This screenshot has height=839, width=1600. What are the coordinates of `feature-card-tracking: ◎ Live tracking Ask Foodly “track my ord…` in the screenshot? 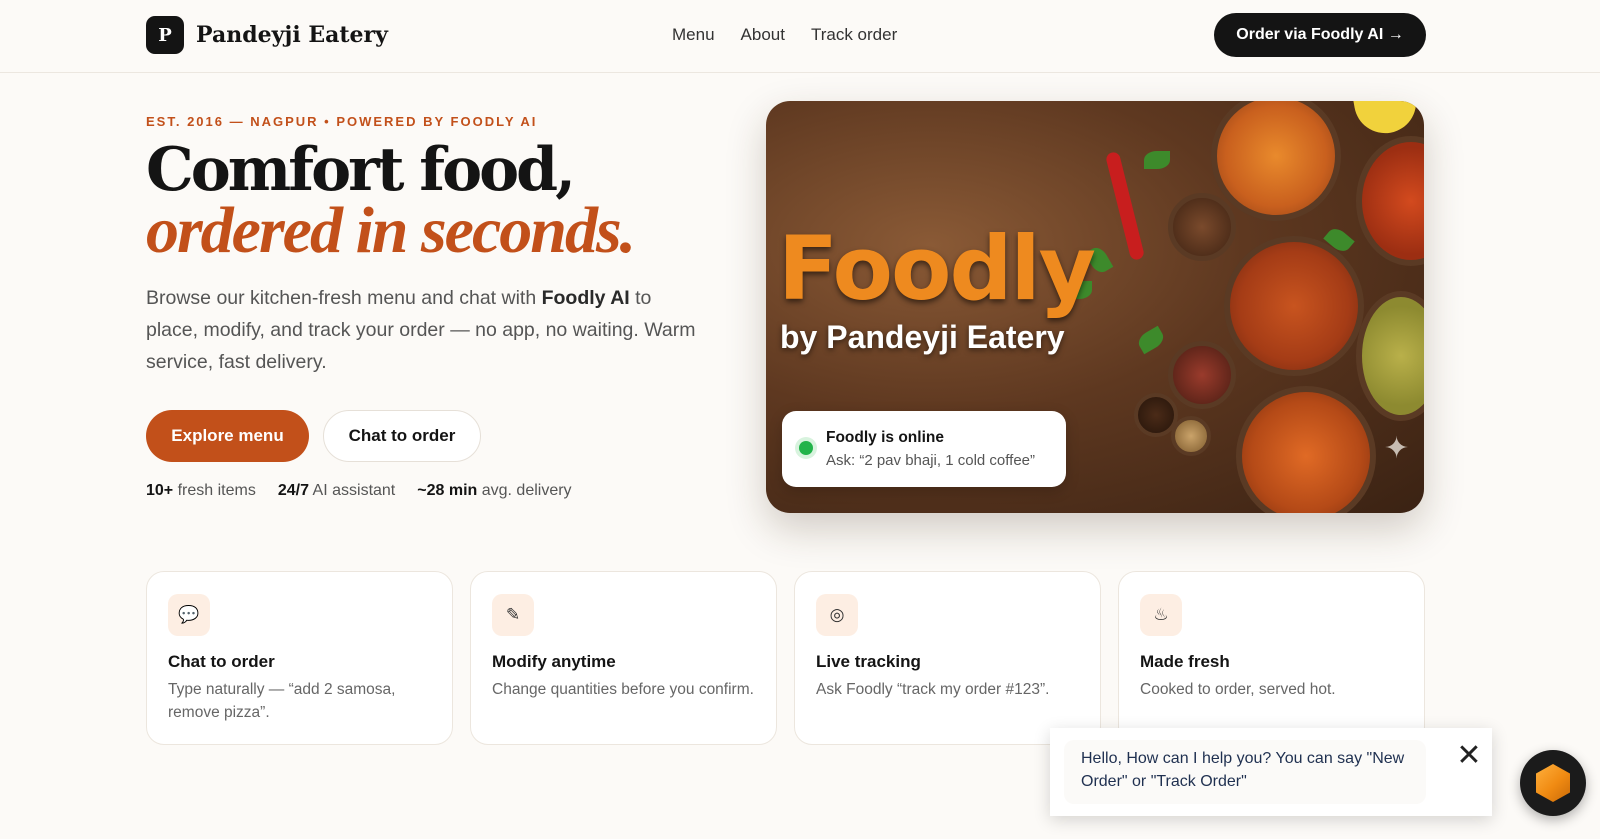 It's located at (947, 658).